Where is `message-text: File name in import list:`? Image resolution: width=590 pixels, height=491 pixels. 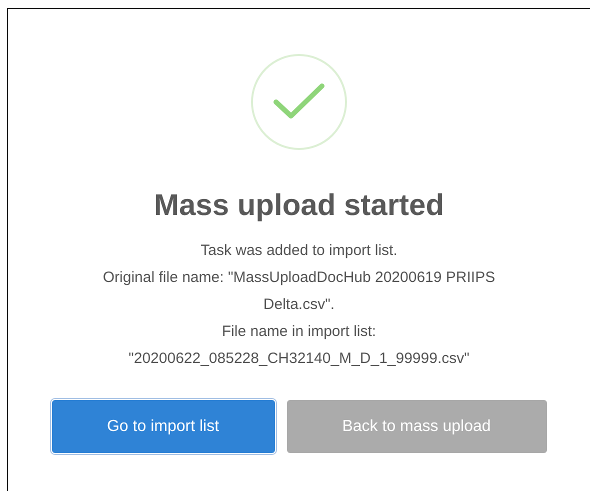 message-text: File name in import list: is located at coordinates (299, 332).